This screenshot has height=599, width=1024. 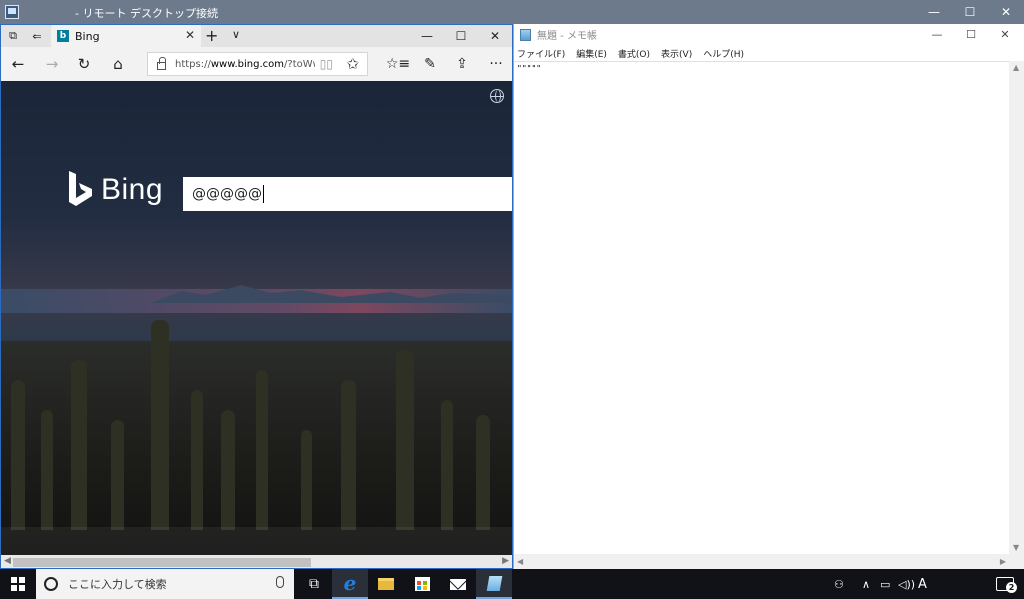 What do you see at coordinates (496, 64) in the screenshot?
I see `more-button: ···` at bounding box center [496, 64].